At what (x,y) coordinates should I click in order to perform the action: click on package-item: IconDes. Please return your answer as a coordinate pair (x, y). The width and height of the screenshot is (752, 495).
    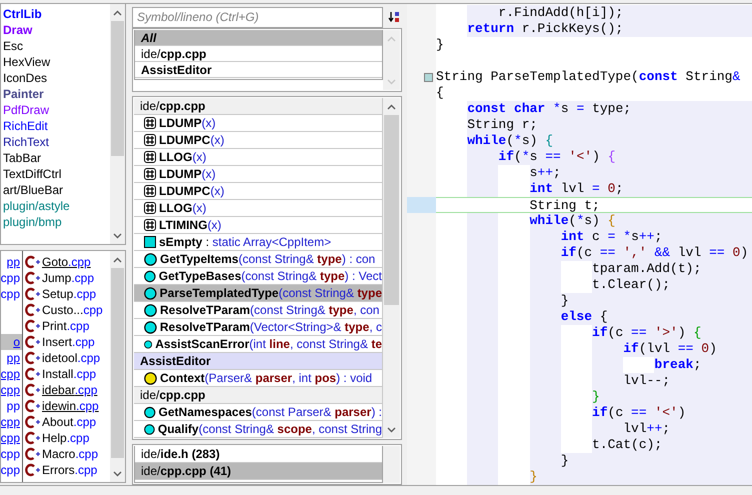
    Looking at the image, I should click on (24, 78).